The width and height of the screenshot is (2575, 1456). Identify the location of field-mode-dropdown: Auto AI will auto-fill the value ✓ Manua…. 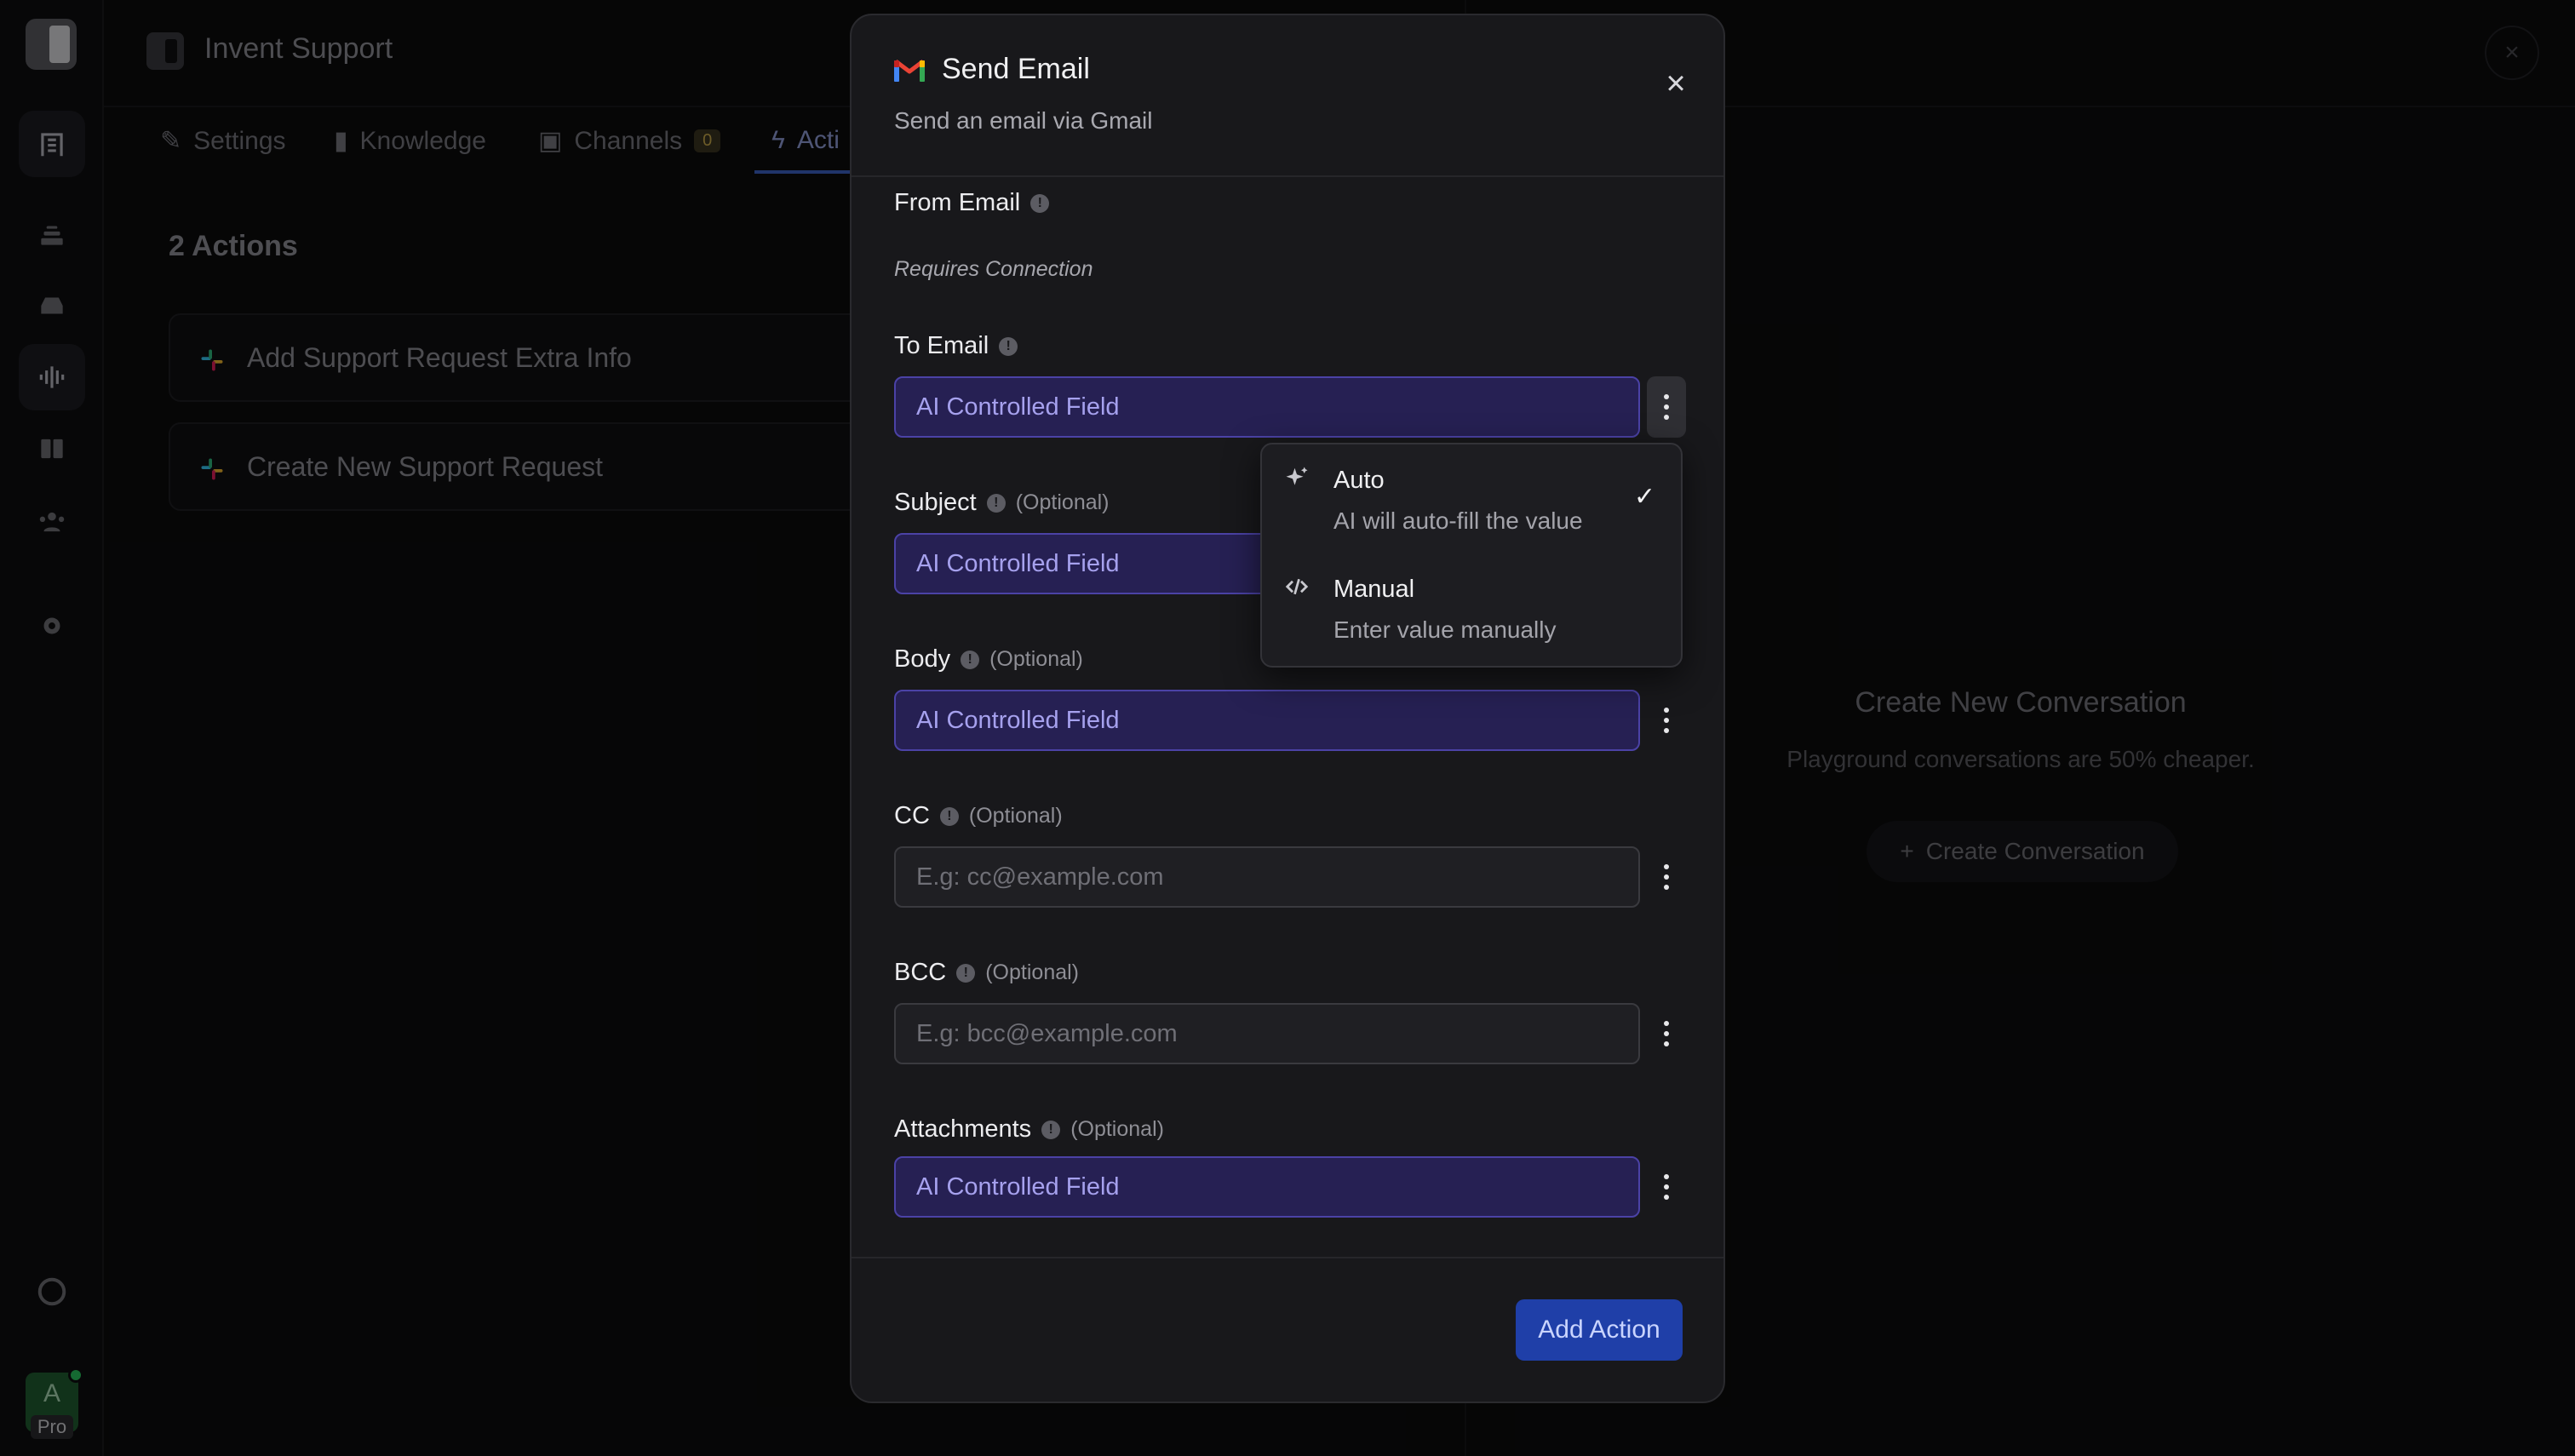
(1471, 555).